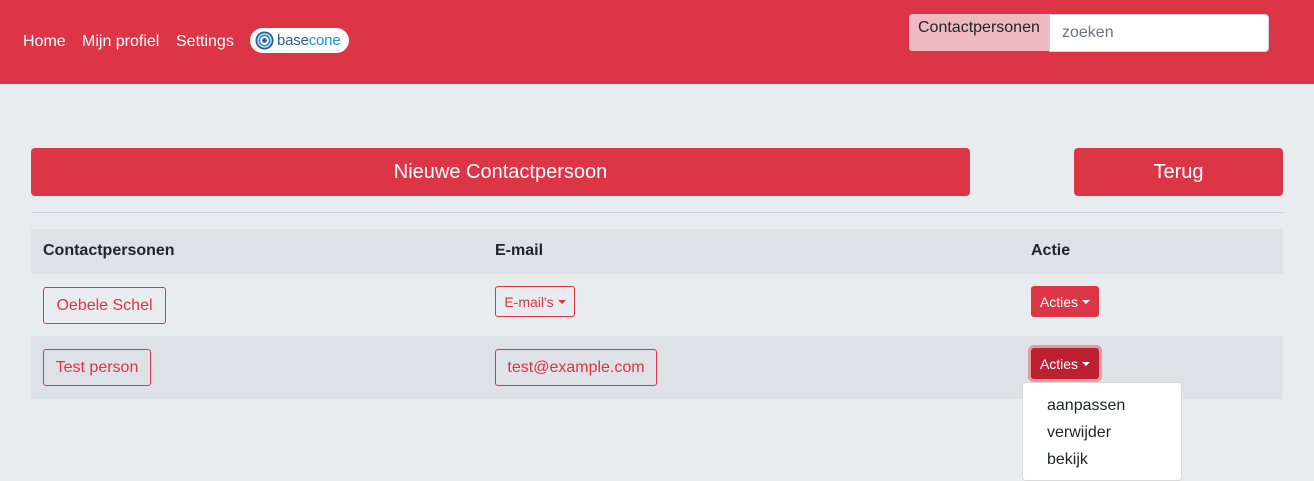 Image resolution: width=1314 pixels, height=481 pixels. What do you see at coordinates (120, 42) in the screenshot?
I see `nav-link-profile: Mijn profiel` at bounding box center [120, 42].